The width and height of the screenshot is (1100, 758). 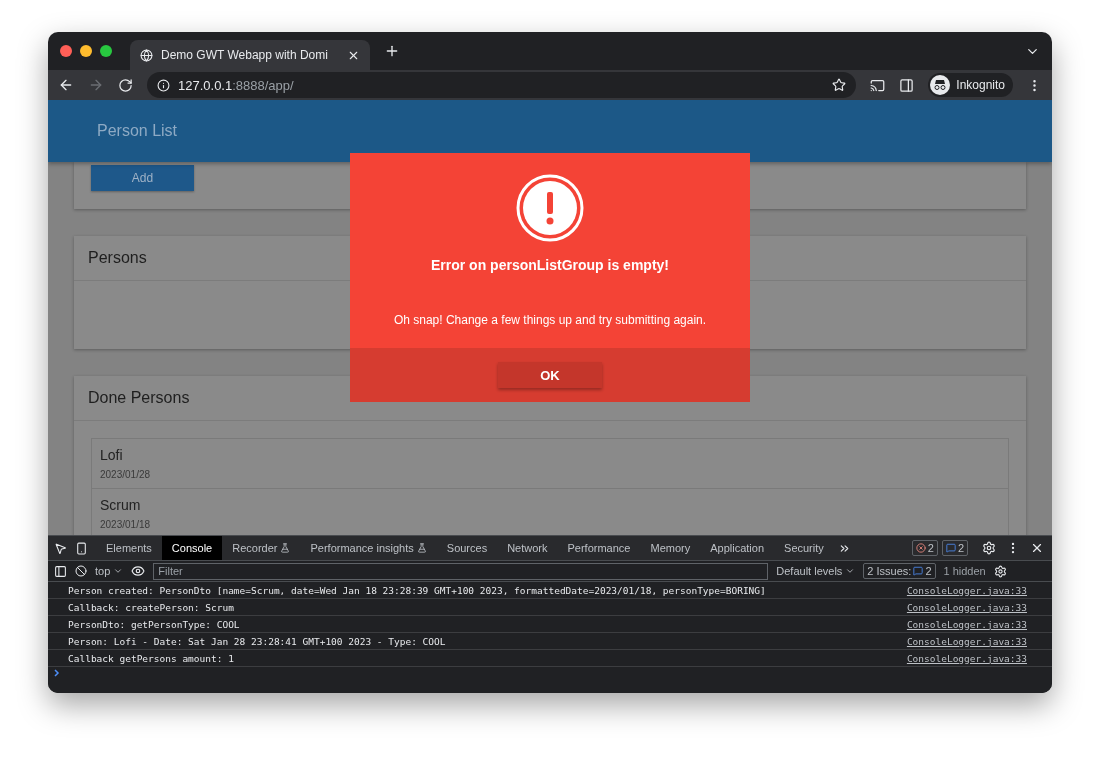 I want to click on person-name: Lofi, so click(x=112, y=455).